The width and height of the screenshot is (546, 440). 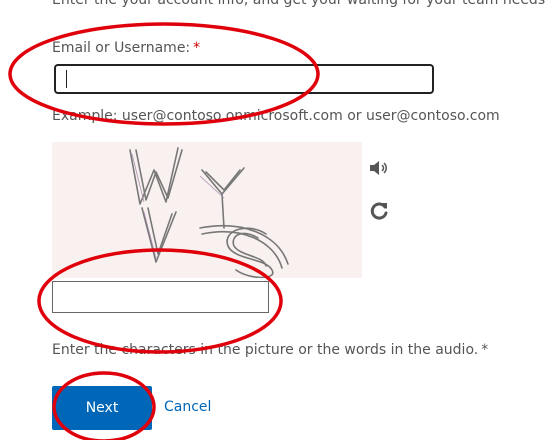 What do you see at coordinates (121, 48) in the screenshot?
I see `email-label-text: Email or Username:` at bounding box center [121, 48].